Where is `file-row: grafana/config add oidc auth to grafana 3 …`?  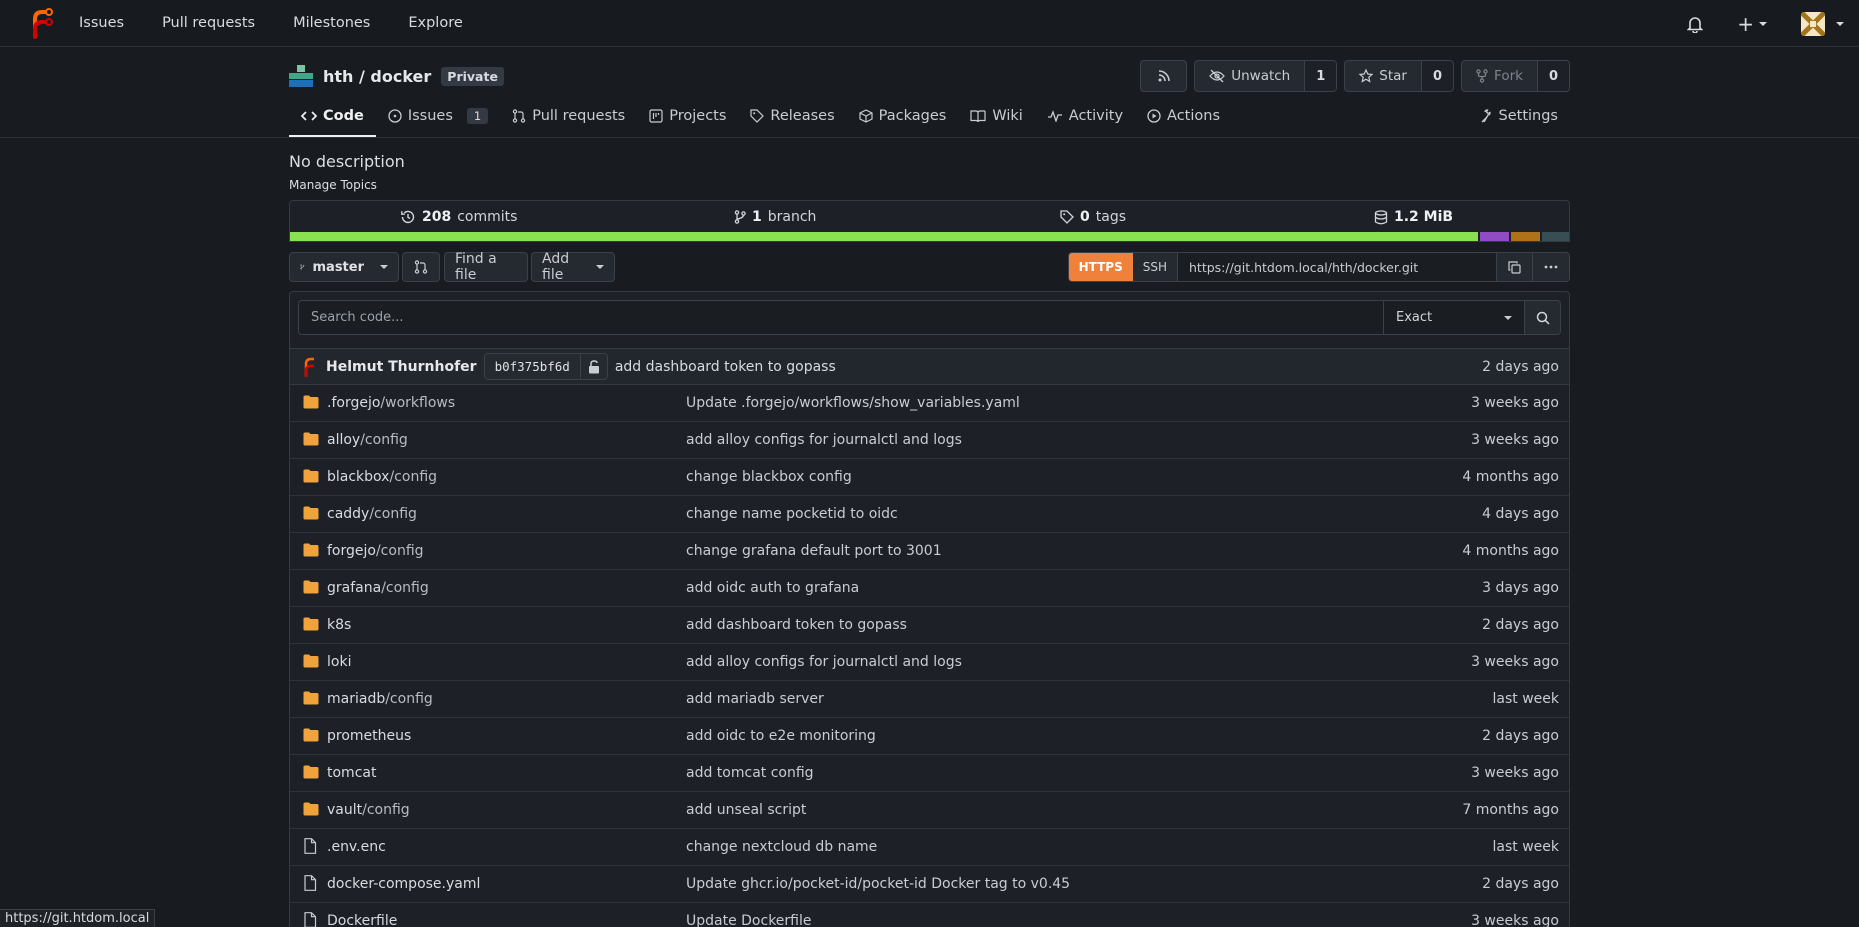 file-row: grafana/config add oidc auth to grafana 3 … is located at coordinates (929, 588).